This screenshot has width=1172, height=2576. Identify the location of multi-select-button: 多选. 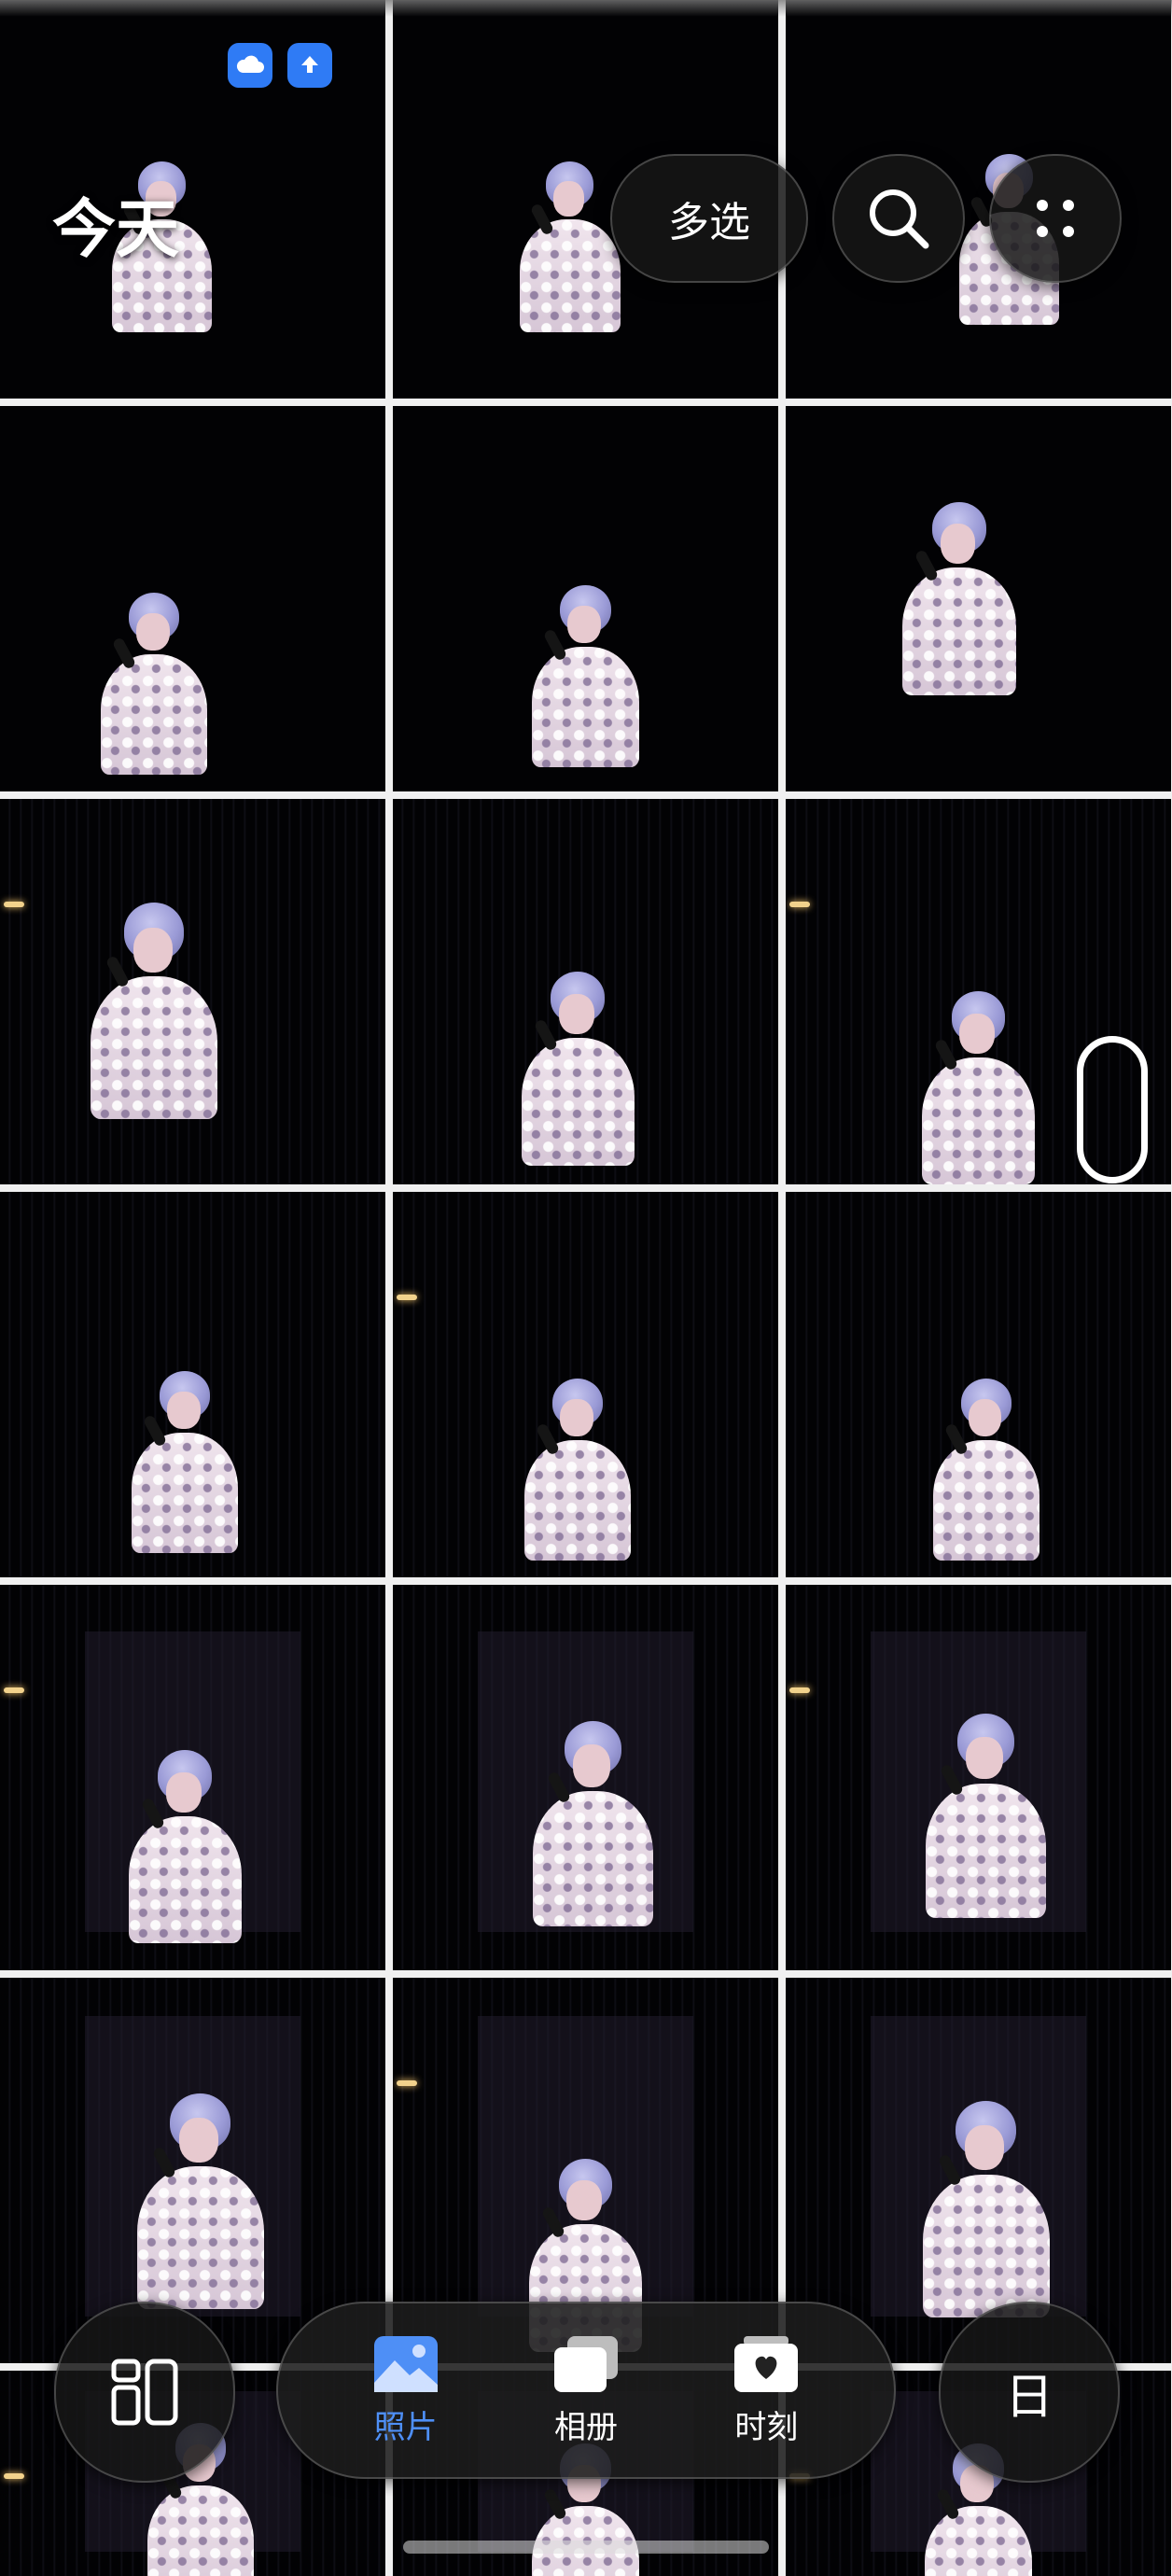
(709, 218).